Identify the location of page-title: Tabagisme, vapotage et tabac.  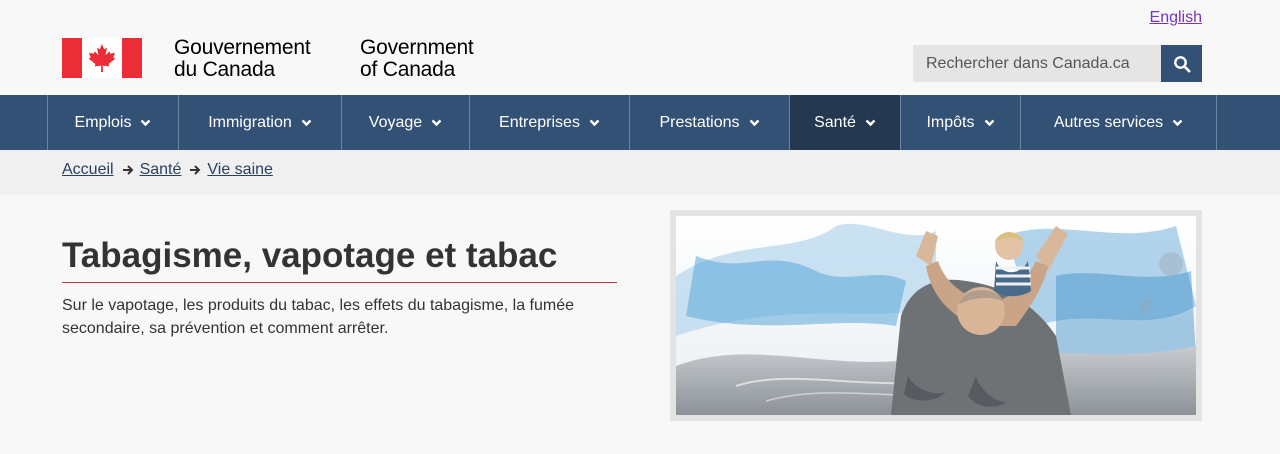
(310, 255).